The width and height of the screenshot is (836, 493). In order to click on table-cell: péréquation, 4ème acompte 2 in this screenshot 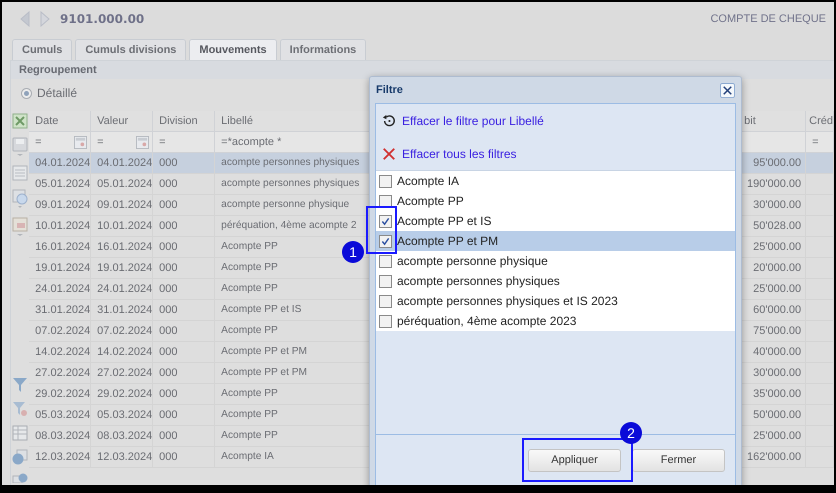, I will do `click(289, 225)`.